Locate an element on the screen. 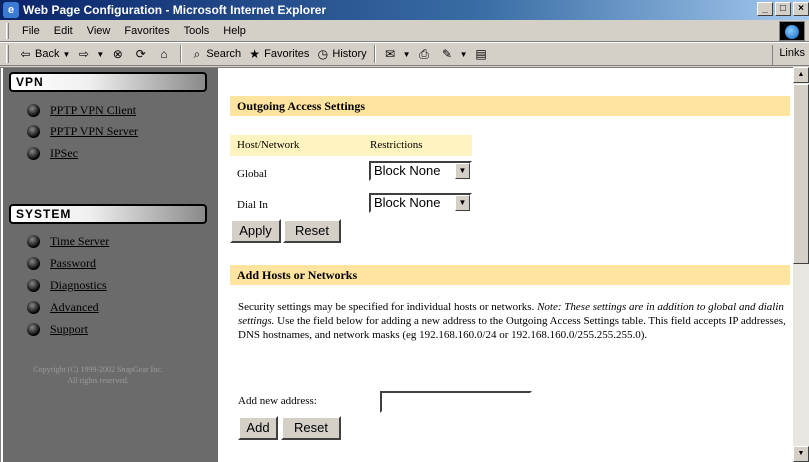 This screenshot has height=462, width=809. nav-link-support: Support is located at coordinates (69, 329).